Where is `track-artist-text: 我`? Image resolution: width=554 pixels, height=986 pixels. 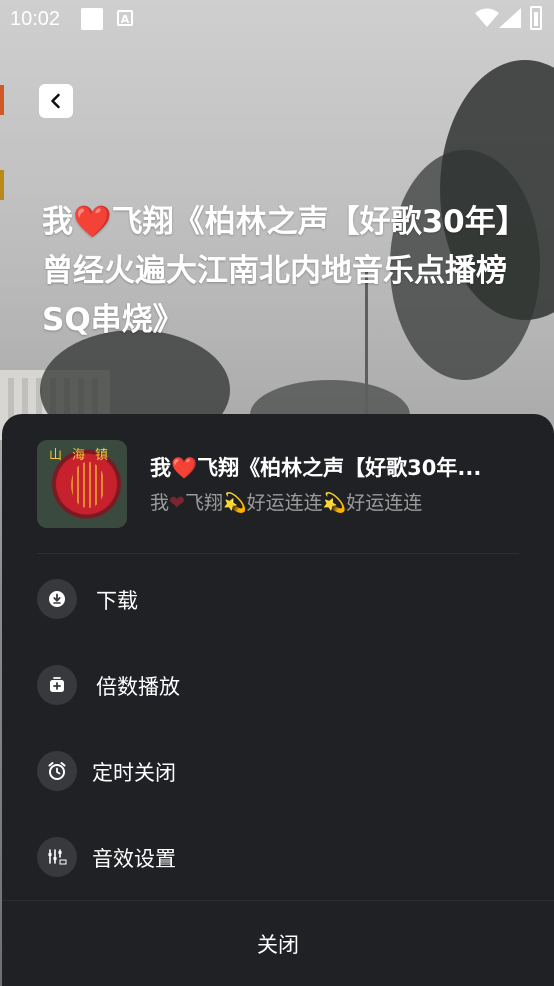
track-artist-text: 我 is located at coordinates (160, 503).